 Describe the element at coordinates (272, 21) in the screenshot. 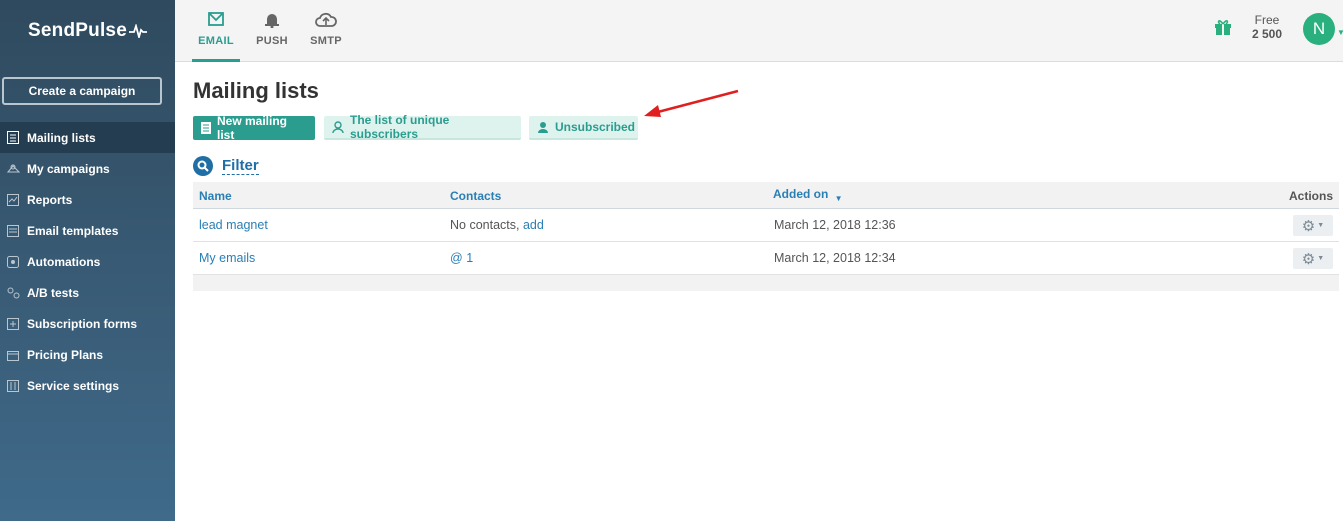

I see `bell-icon` at that location.